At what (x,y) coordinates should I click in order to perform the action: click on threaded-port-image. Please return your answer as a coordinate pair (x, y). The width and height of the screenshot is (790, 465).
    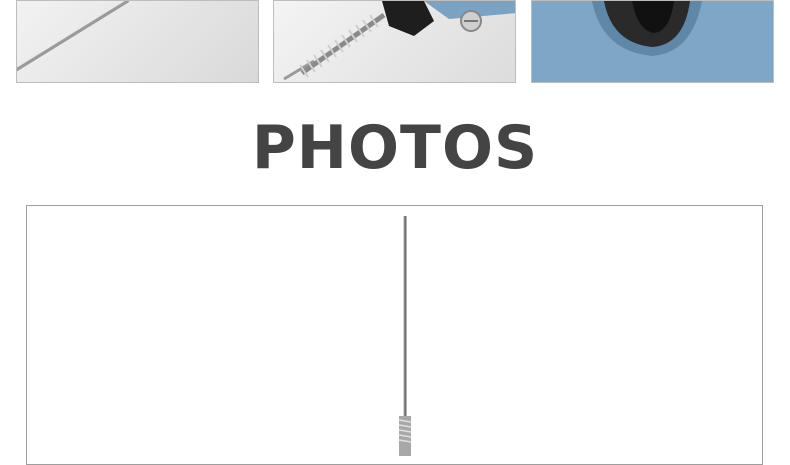
    Looking at the image, I should click on (652, 41).